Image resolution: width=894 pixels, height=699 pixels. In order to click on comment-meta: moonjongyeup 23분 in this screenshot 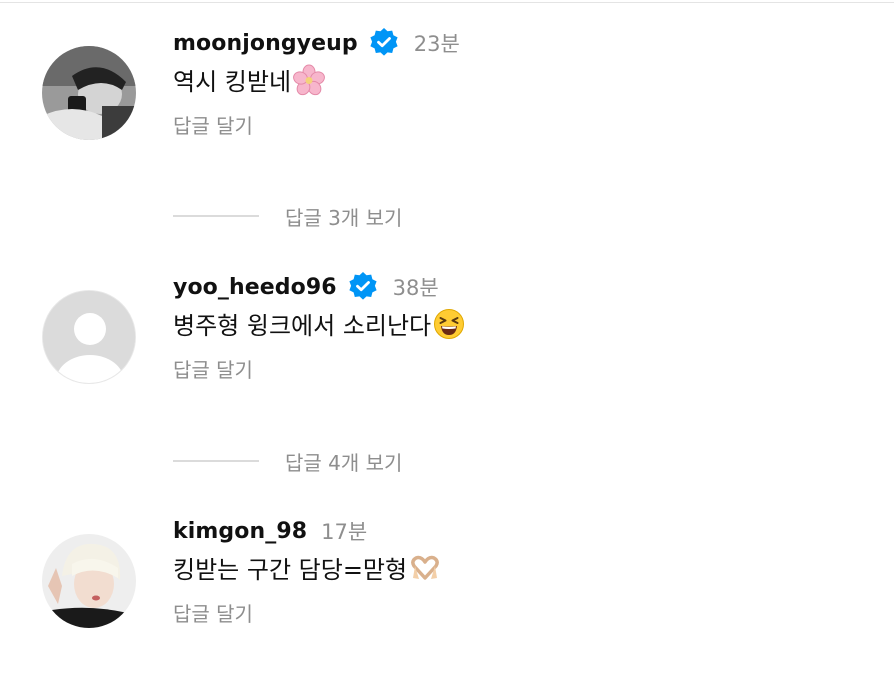, I will do `click(316, 43)`.